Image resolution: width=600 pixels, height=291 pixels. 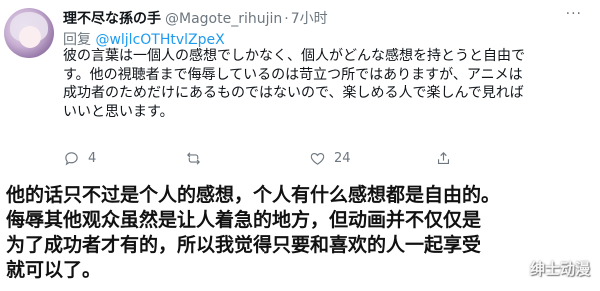 I want to click on share-icon, so click(x=443, y=158).